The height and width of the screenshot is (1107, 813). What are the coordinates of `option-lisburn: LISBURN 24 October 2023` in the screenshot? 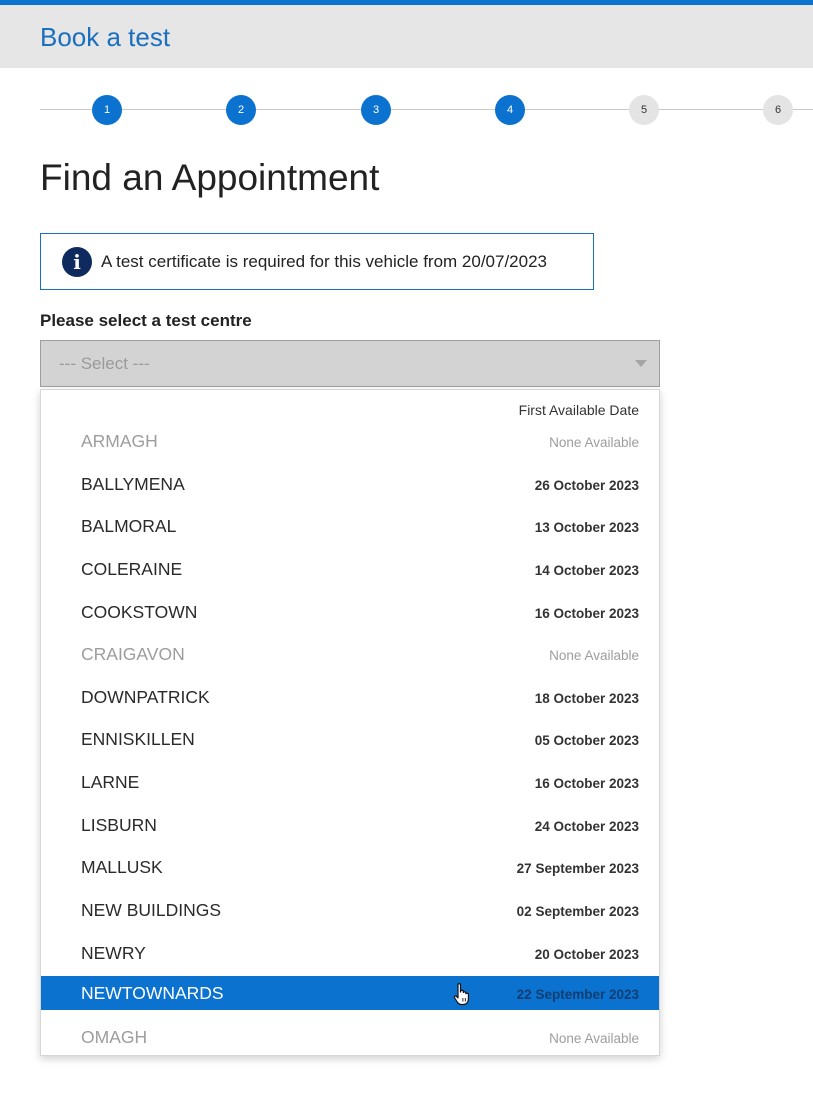 It's located at (350, 825).